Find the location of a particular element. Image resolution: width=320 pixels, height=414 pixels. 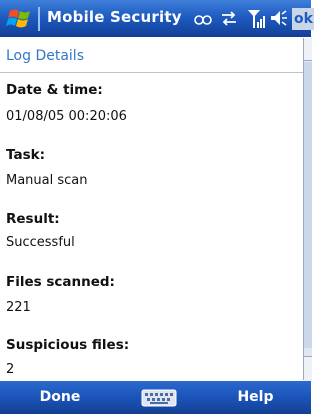

date-time-value: 01/08/05 00:20:06 is located at coordinates (66, 116).